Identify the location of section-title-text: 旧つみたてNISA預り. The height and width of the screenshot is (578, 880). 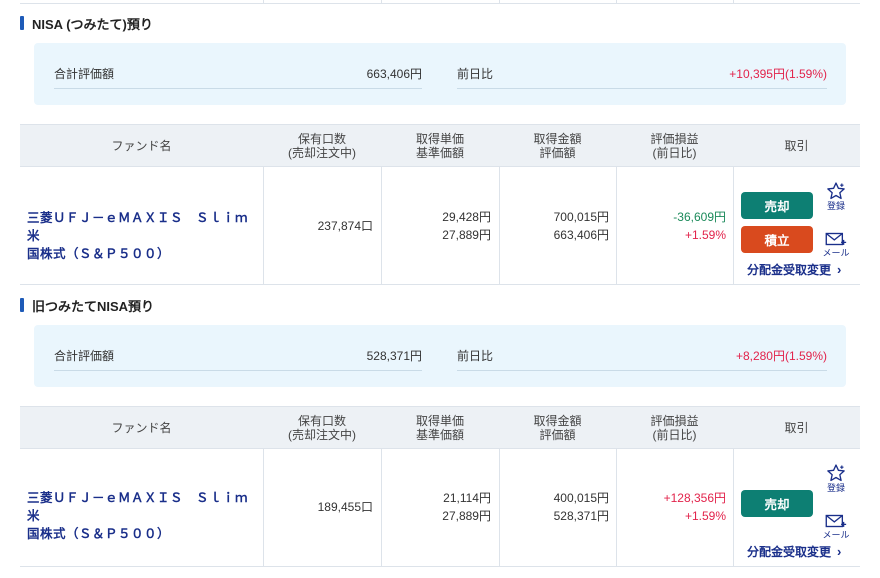
(93, 306).